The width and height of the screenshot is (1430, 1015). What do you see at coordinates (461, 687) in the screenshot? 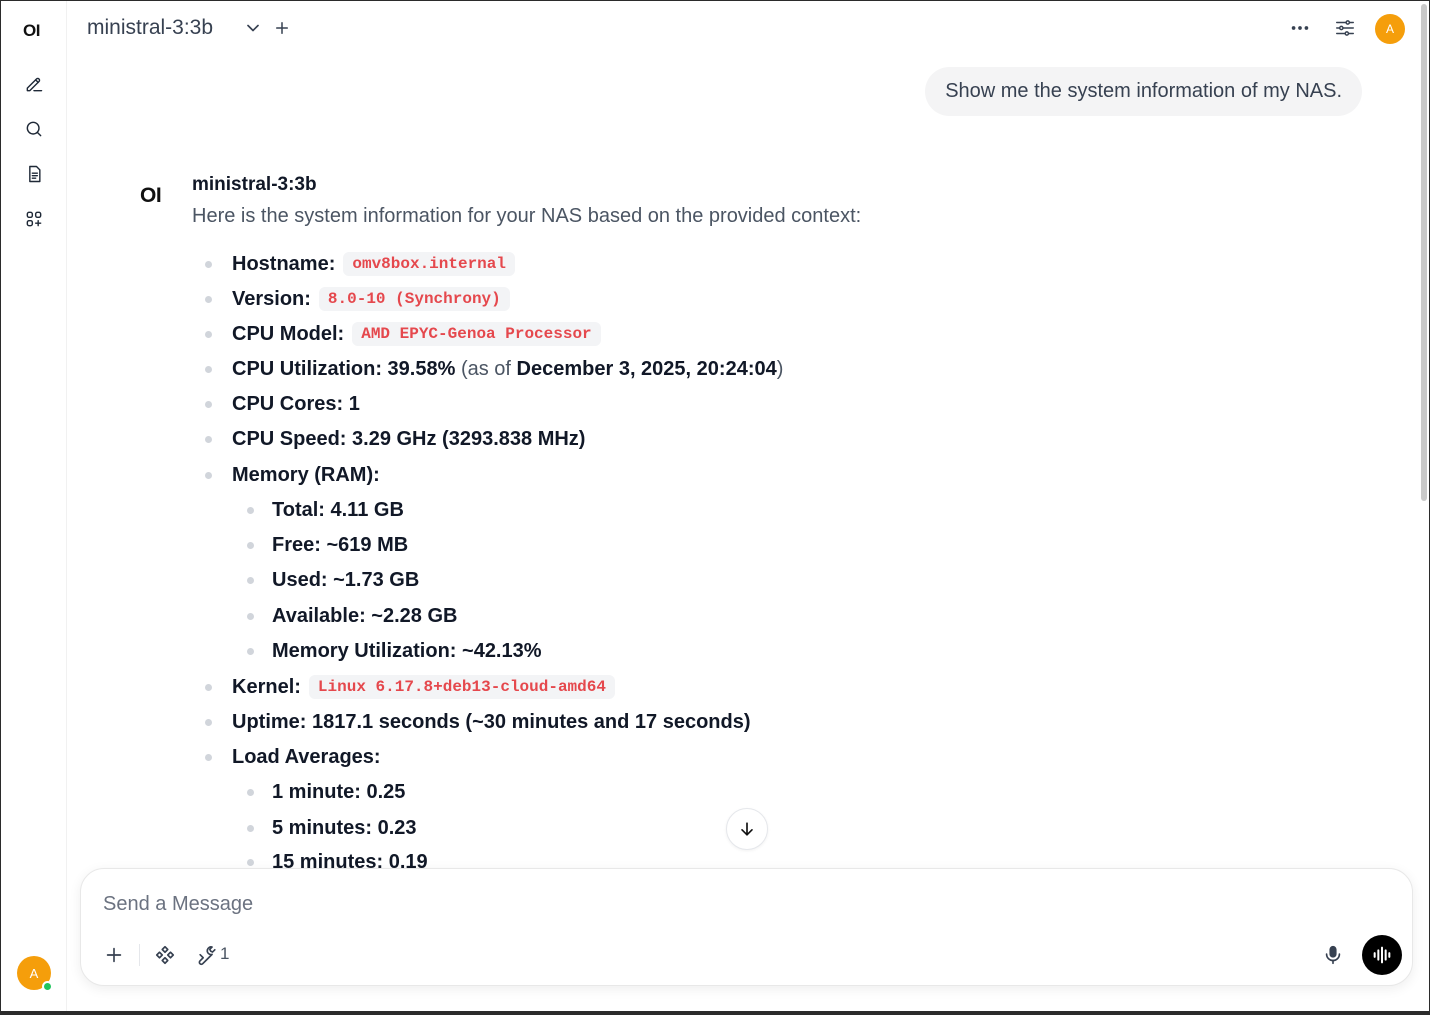
I see `inline-code: Linux 6.17.8+deb13-cloud-amd64` at bounding box center [461, 687].